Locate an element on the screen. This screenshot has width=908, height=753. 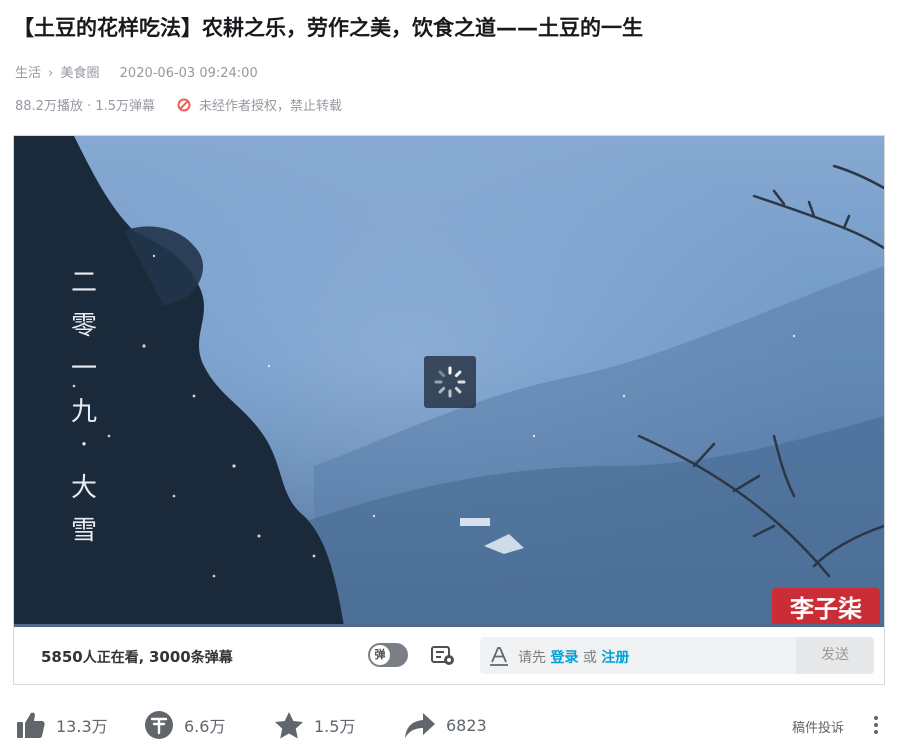
calligraphy-char: 零 is located at coordinates (84, 326).